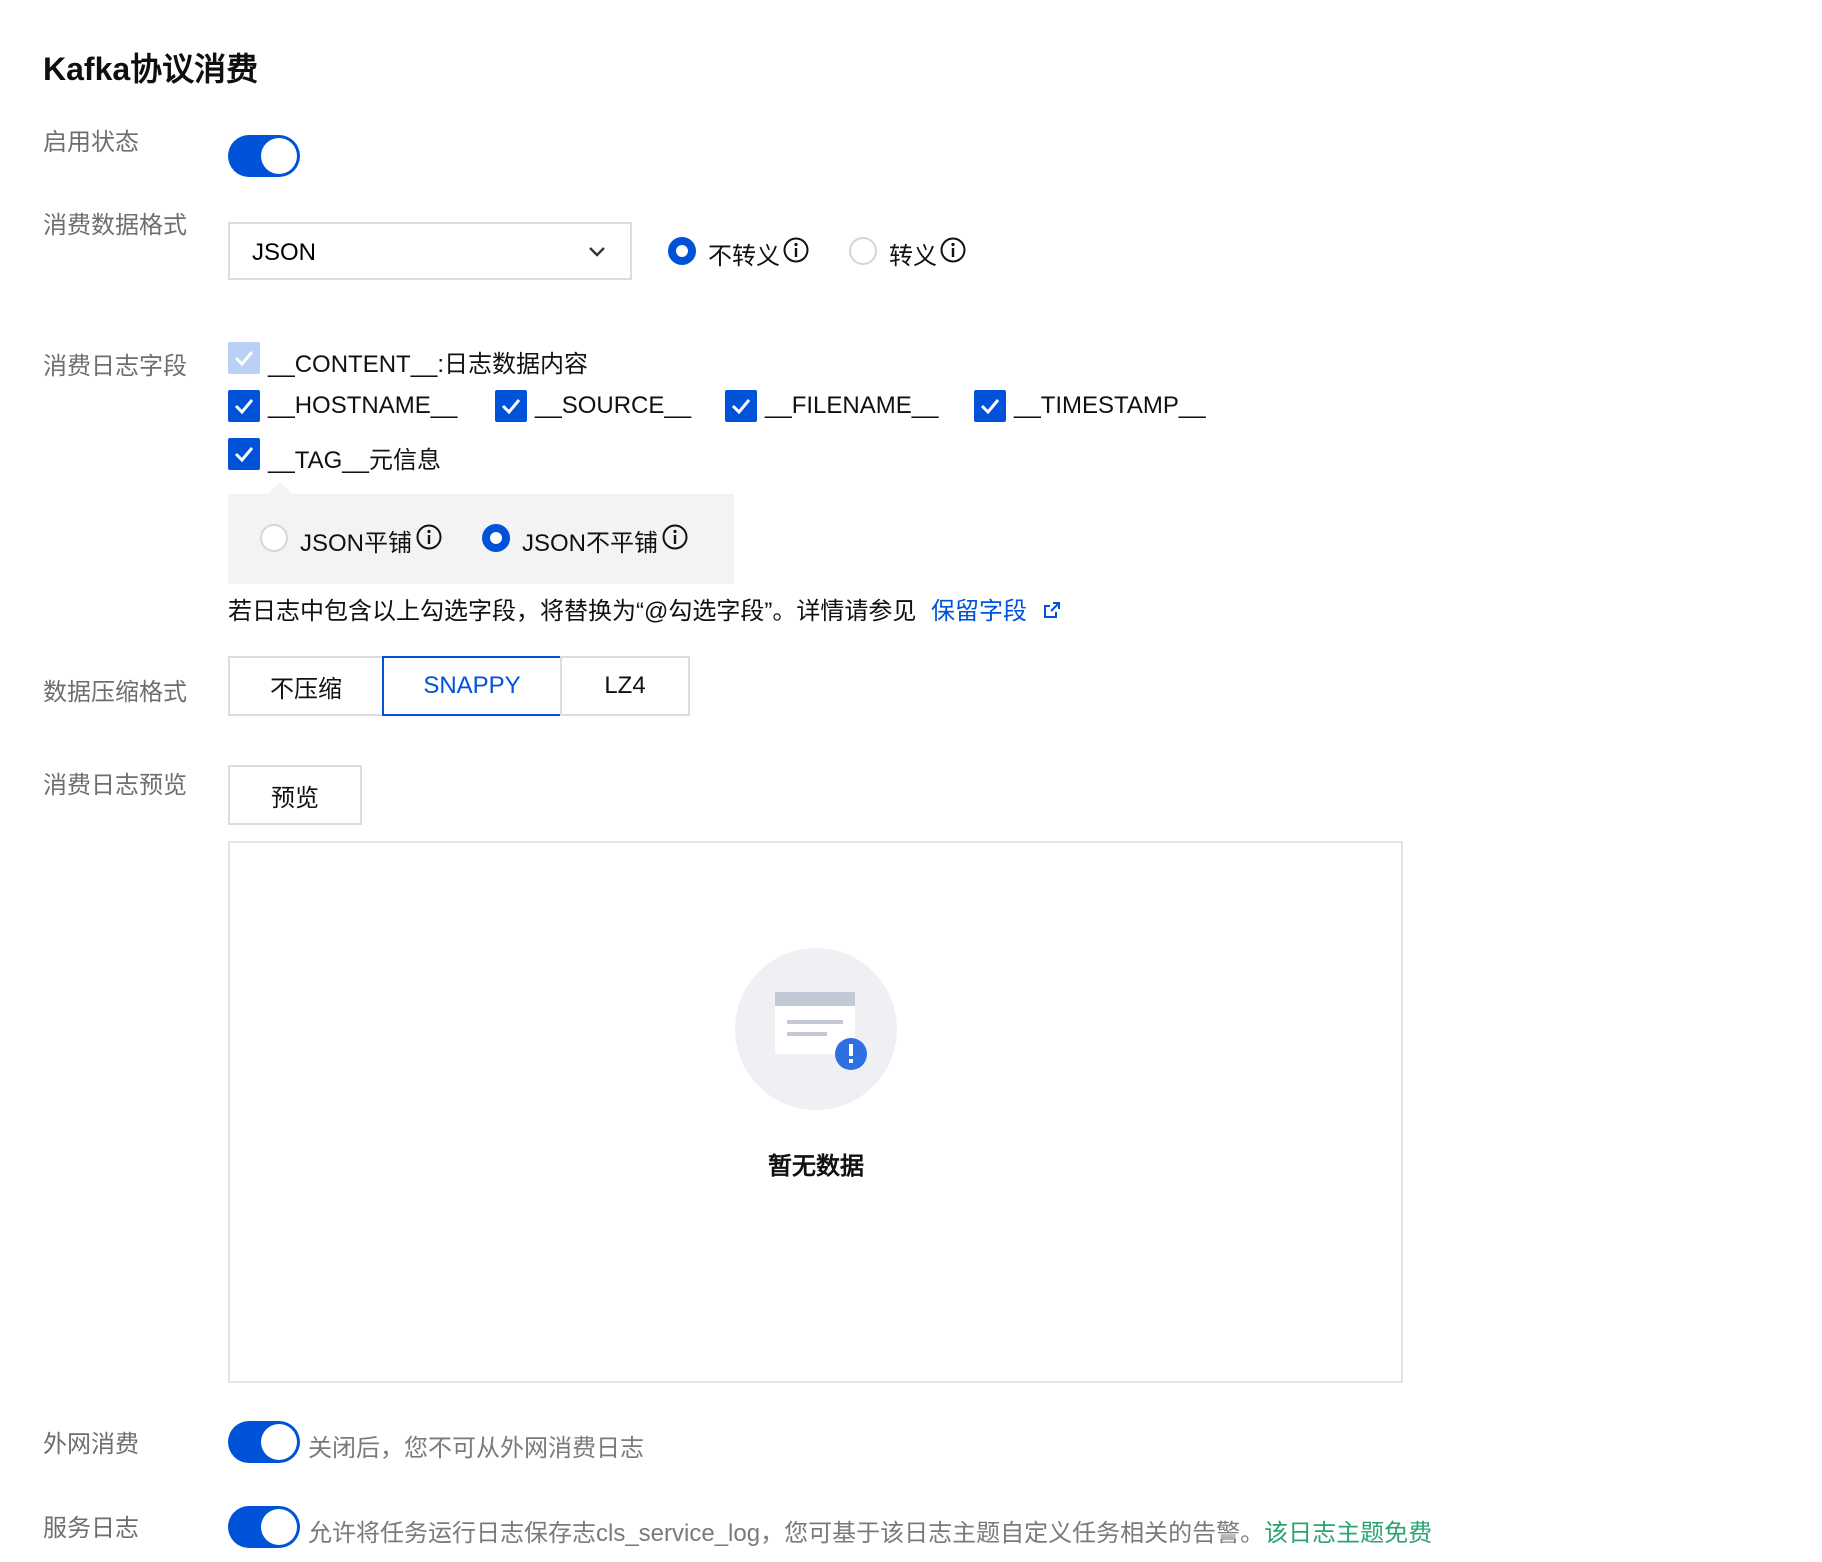  What do you see at coordinates (682, 251) in the screenshot?
I see `radio-no-escape` at bounding box center [682, 251].